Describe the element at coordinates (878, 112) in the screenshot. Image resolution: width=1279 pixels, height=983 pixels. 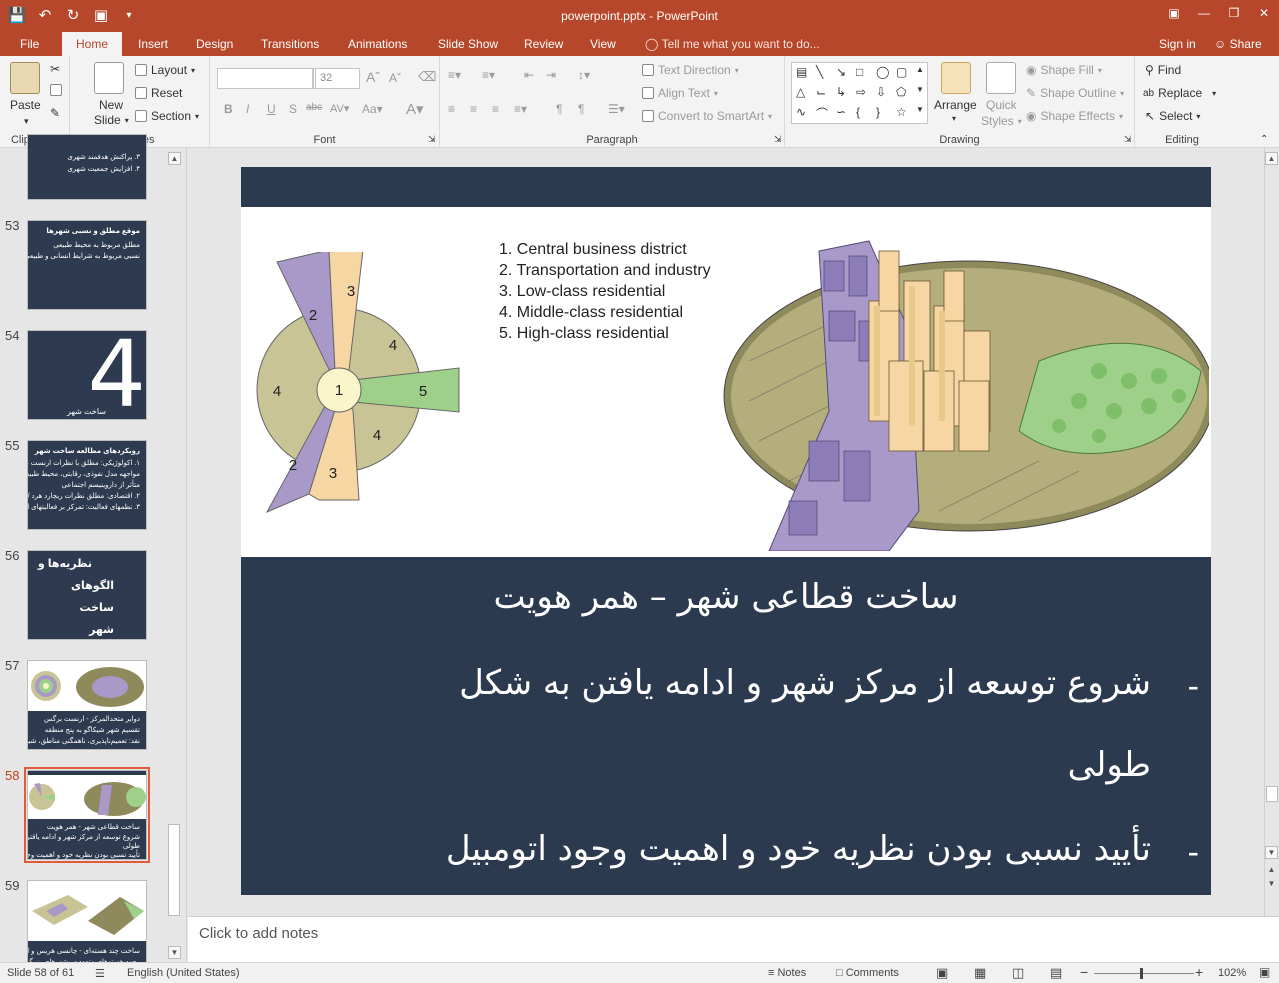
I see `brace-right-shape-icon: }` at that location.